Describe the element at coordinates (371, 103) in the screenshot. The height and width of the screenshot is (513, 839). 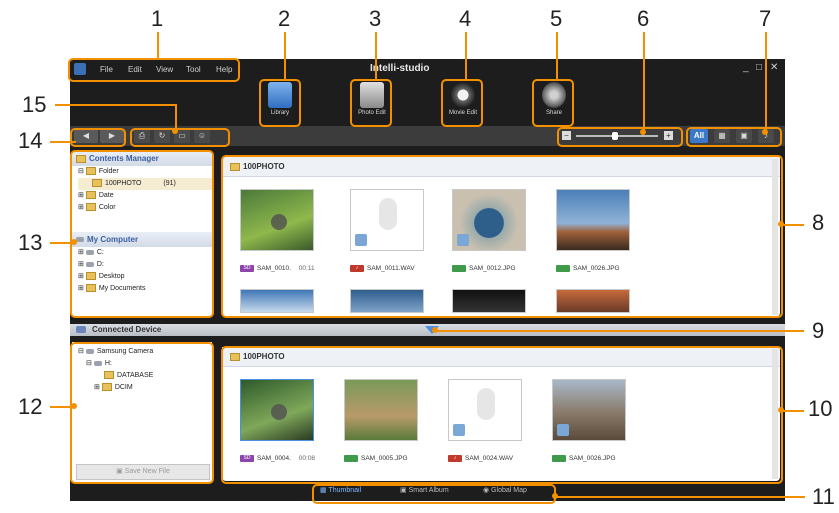
I see `callout-box-photo-edit` at that location.